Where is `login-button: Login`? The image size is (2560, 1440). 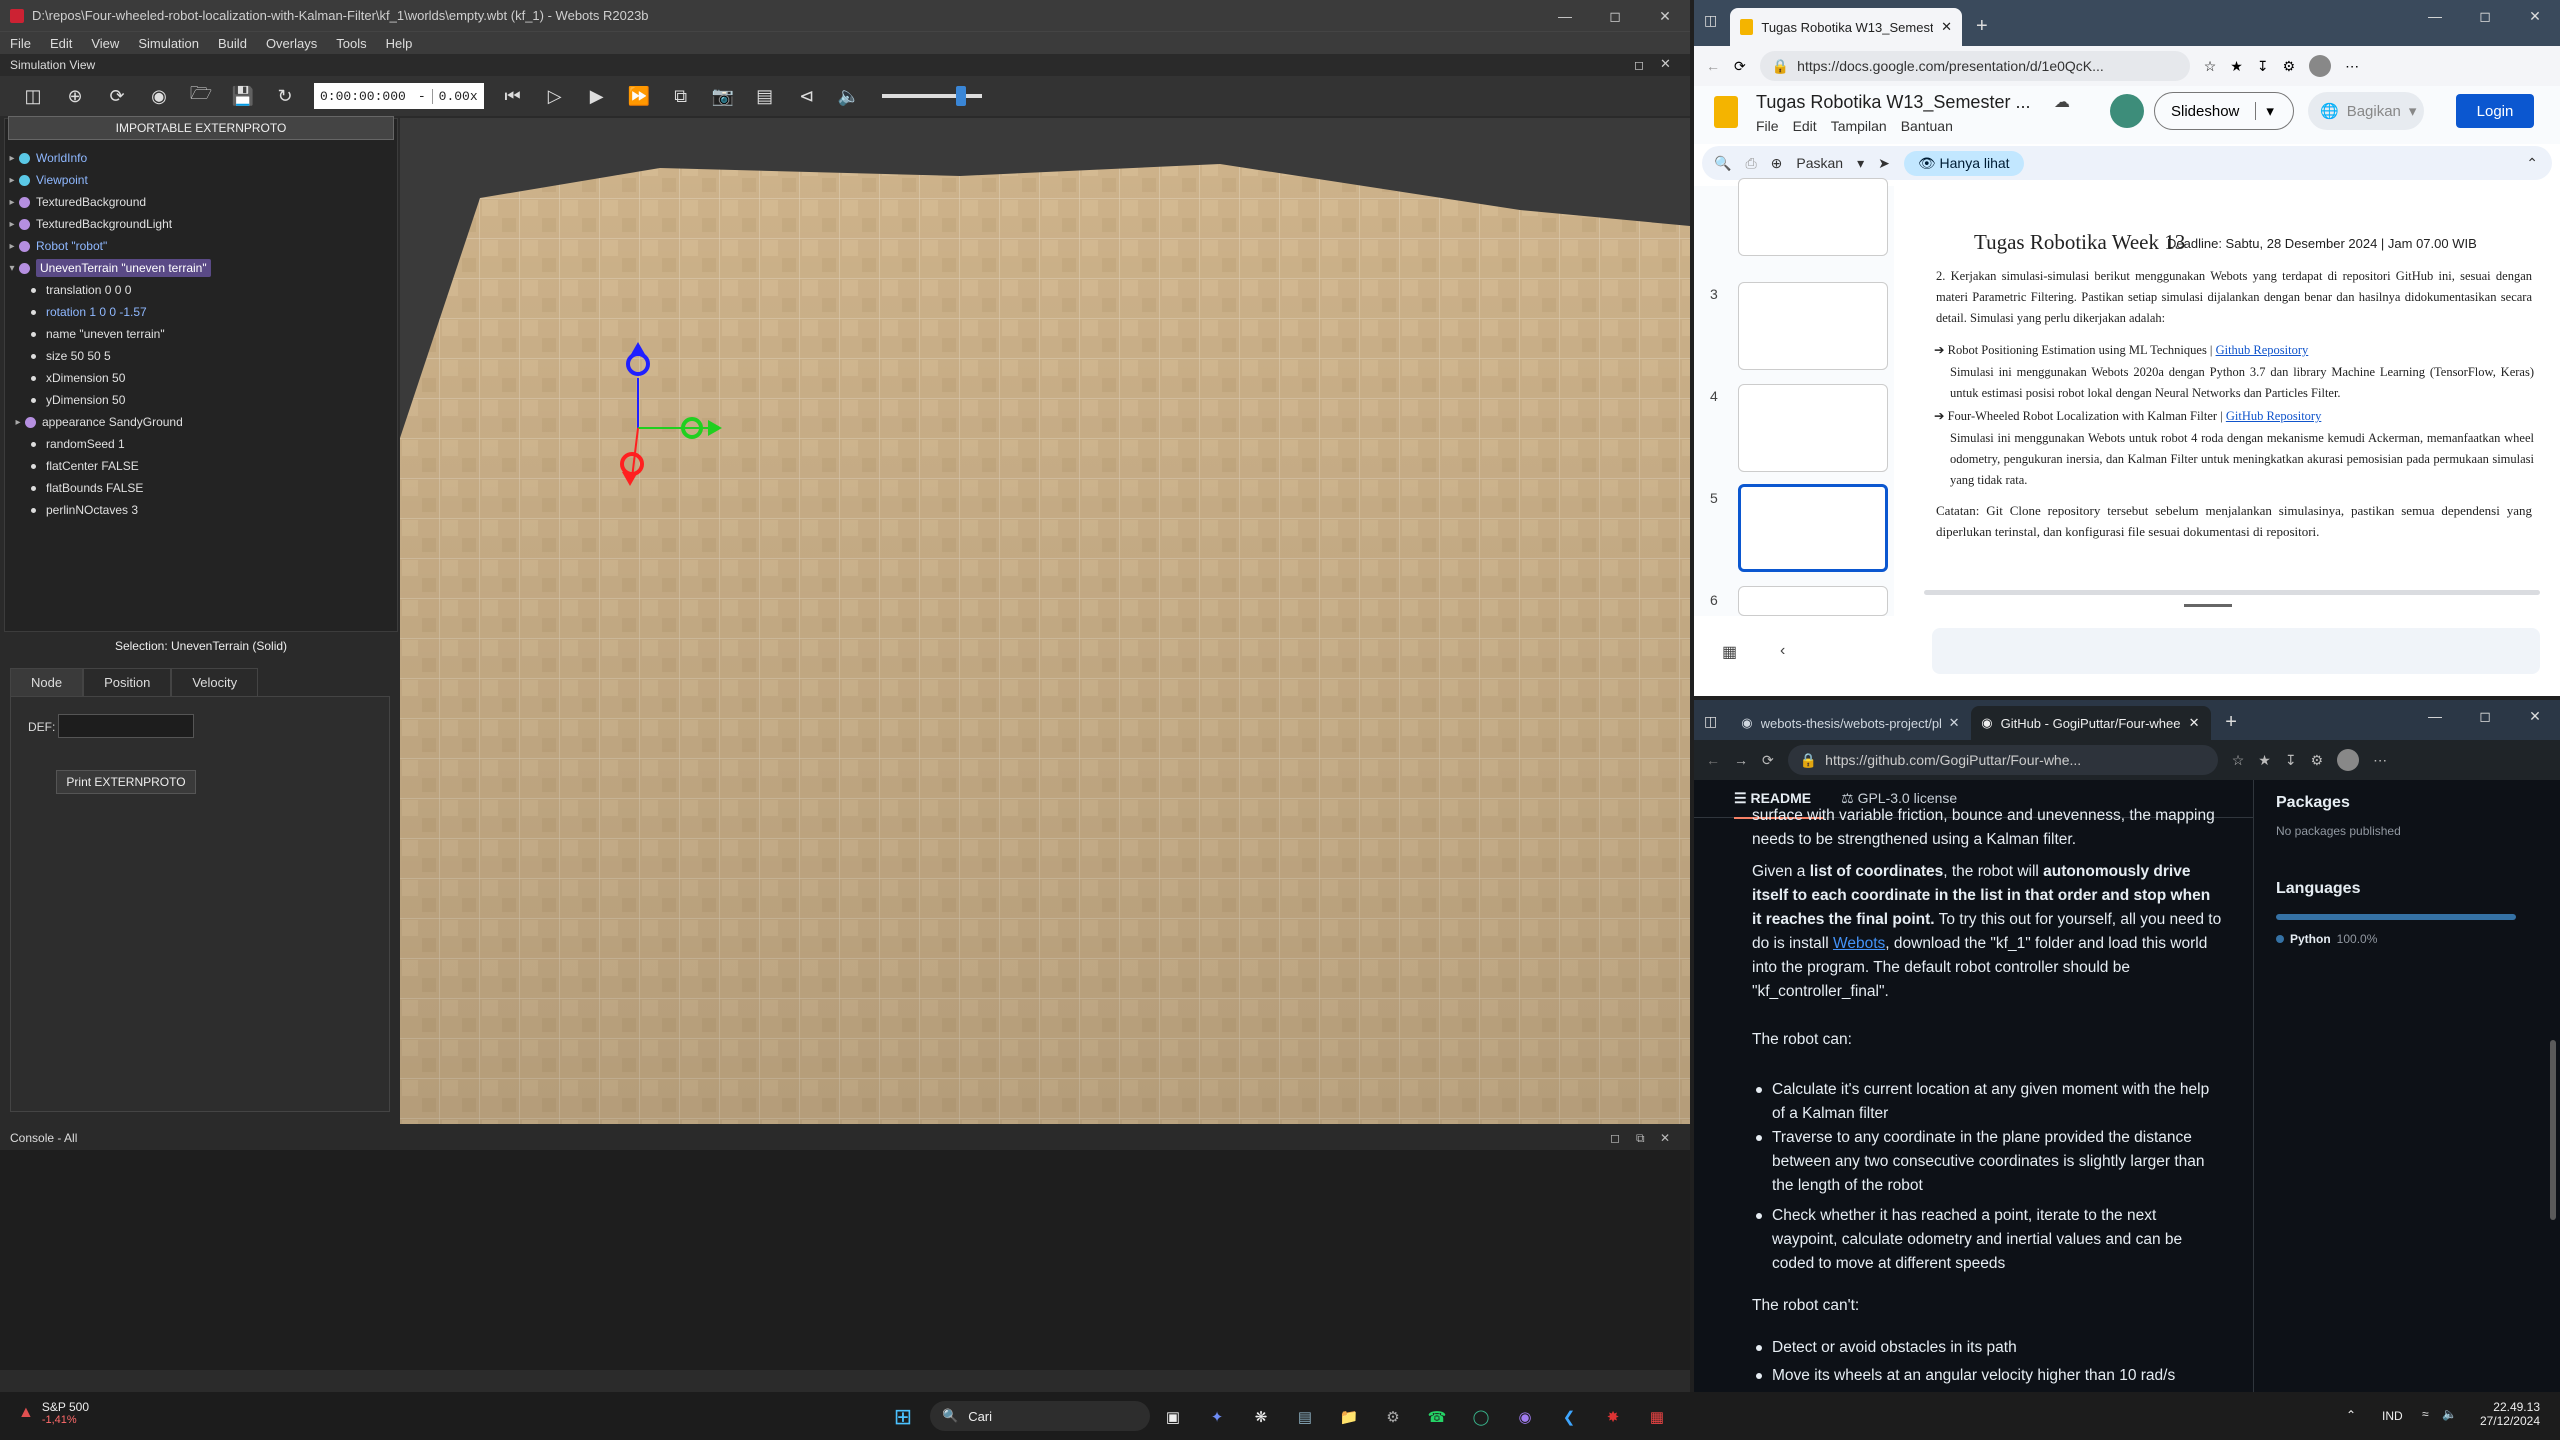
login-button: Login is located at coordinates (2495, 111).